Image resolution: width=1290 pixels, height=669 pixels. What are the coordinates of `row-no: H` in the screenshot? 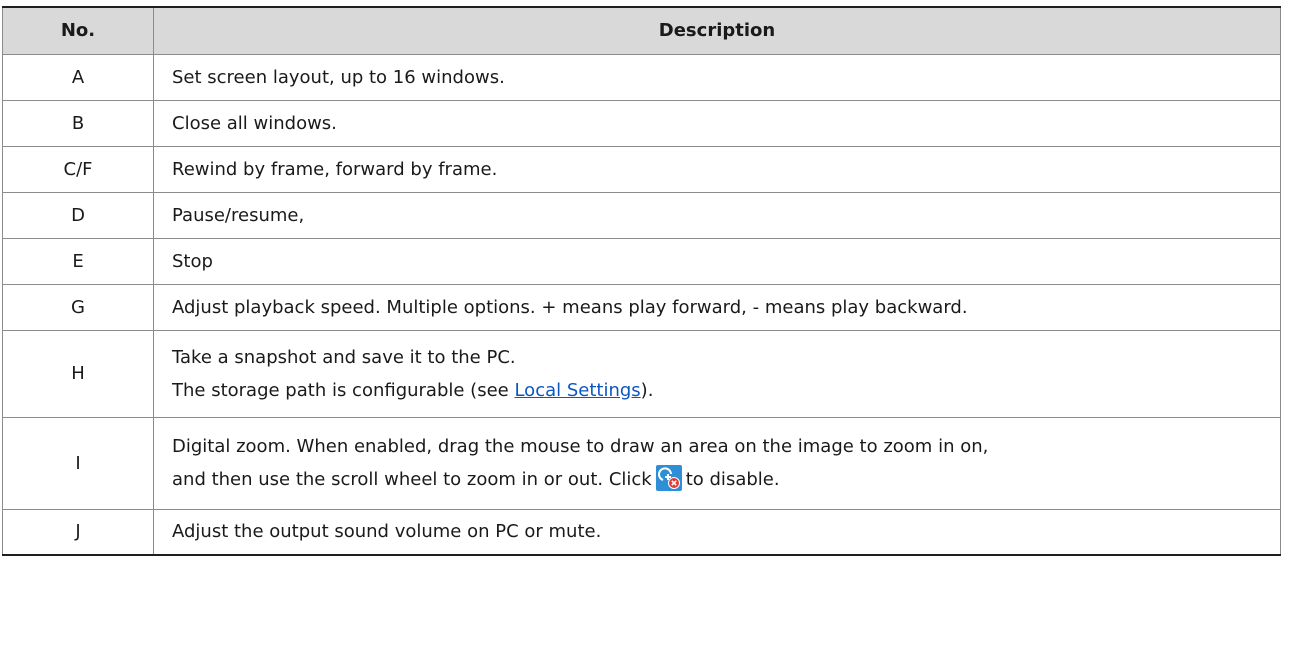 It's located at (78, 373).